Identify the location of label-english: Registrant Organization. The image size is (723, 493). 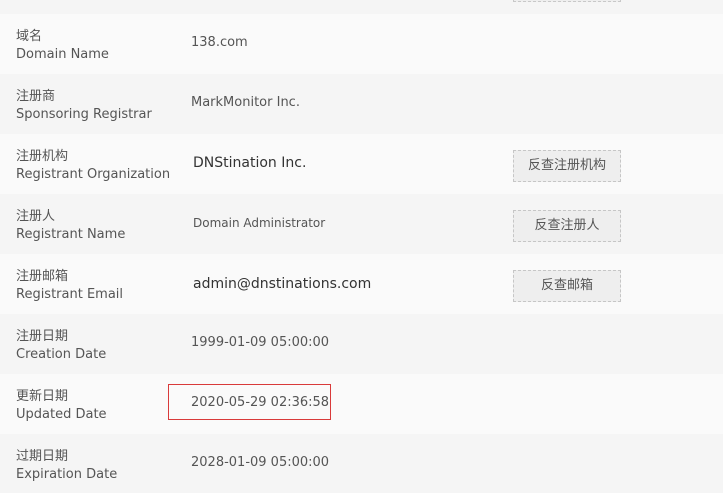
(93, 174).